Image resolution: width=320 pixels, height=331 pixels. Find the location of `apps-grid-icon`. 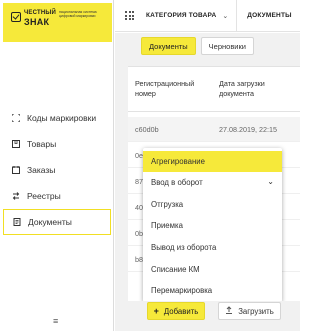

apps-grid-icon is located at coordinates (129, 15).